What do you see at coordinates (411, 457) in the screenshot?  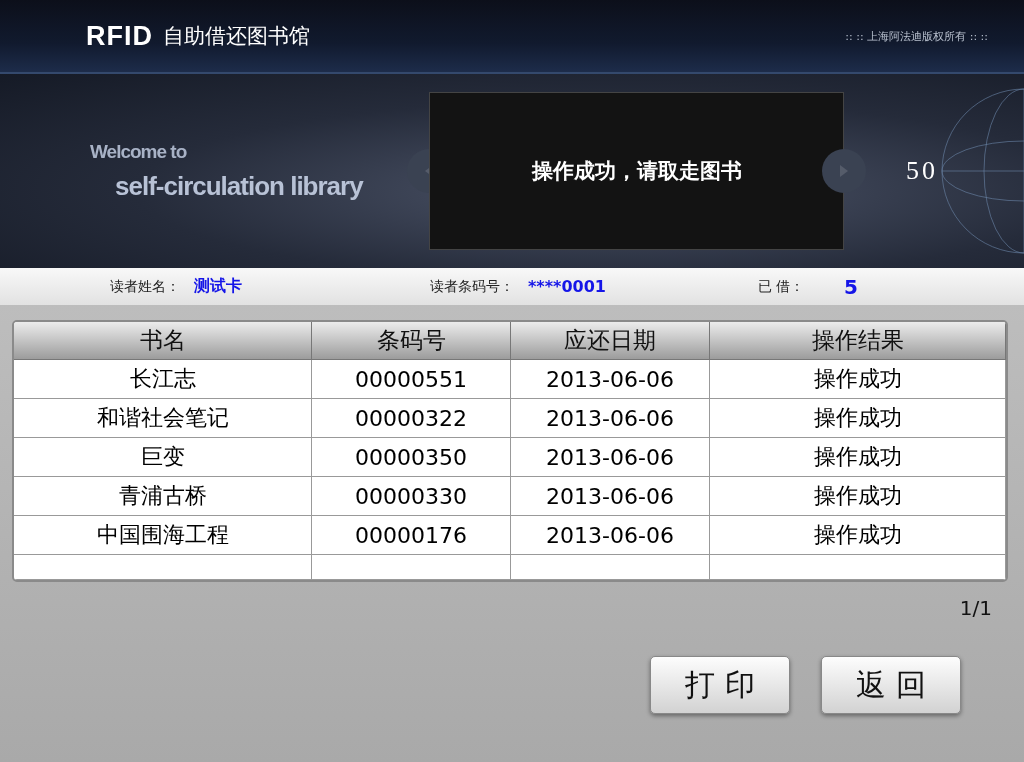 I see `table-cell: 00000350` at bounding box center [411, 457].